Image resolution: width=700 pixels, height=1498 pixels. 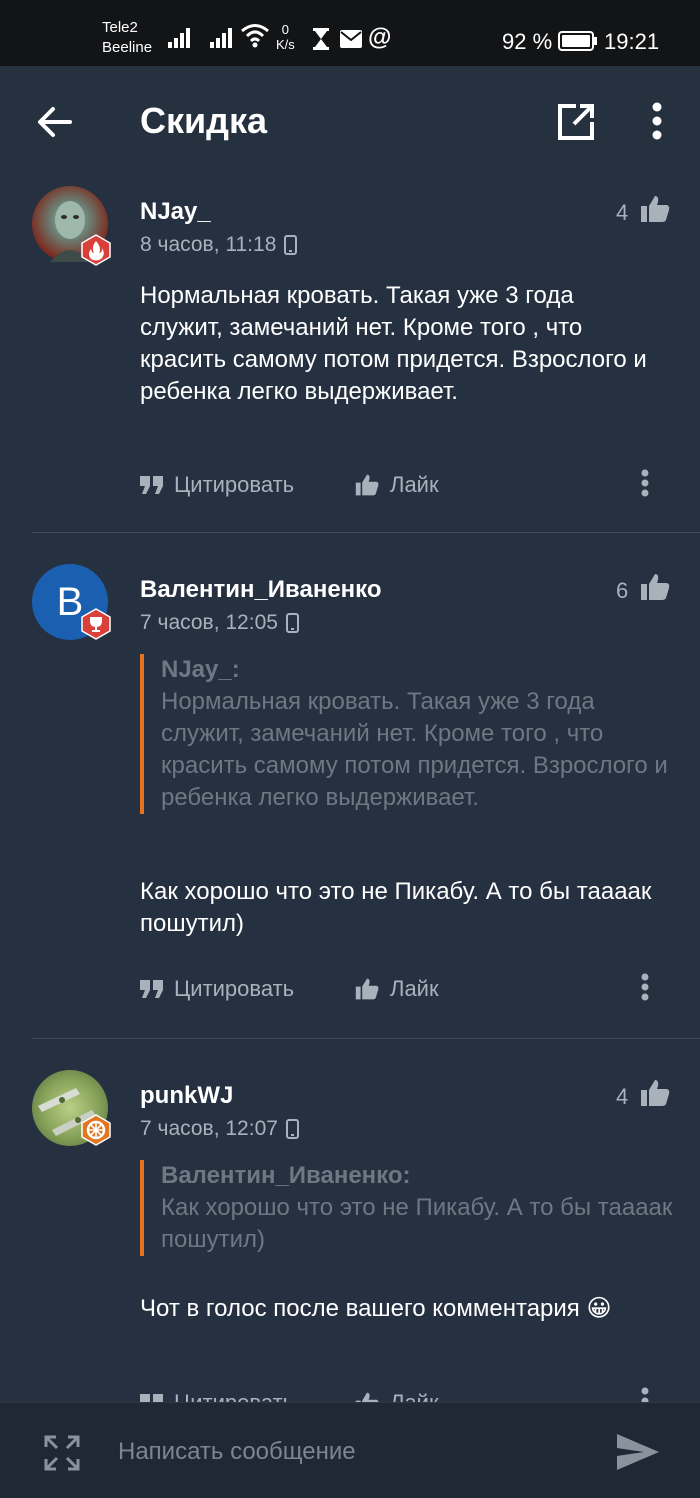 What do you see at coordinates (96, 1130) in the screenshot?
I see `wheel-badge-icon` at bounding box center [96, 1130].